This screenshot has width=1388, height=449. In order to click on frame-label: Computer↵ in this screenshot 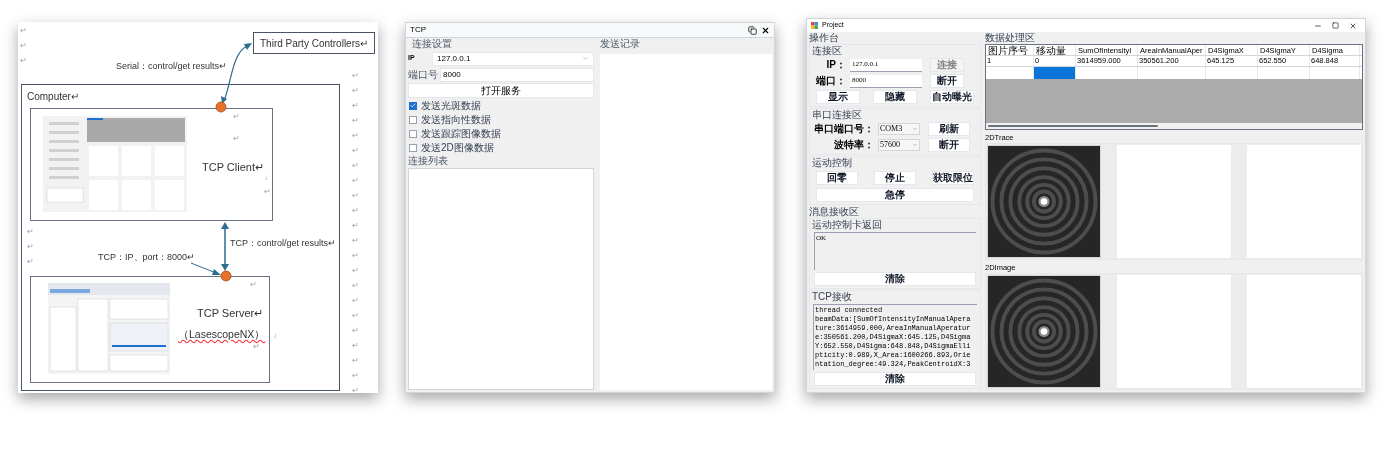, I will do `click(53, 97)`.